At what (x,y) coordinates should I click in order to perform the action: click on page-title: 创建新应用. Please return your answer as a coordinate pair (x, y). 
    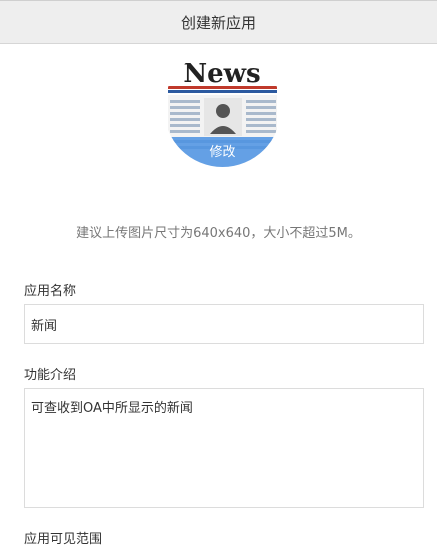
    Looking at the image, I should click on (218, 22).